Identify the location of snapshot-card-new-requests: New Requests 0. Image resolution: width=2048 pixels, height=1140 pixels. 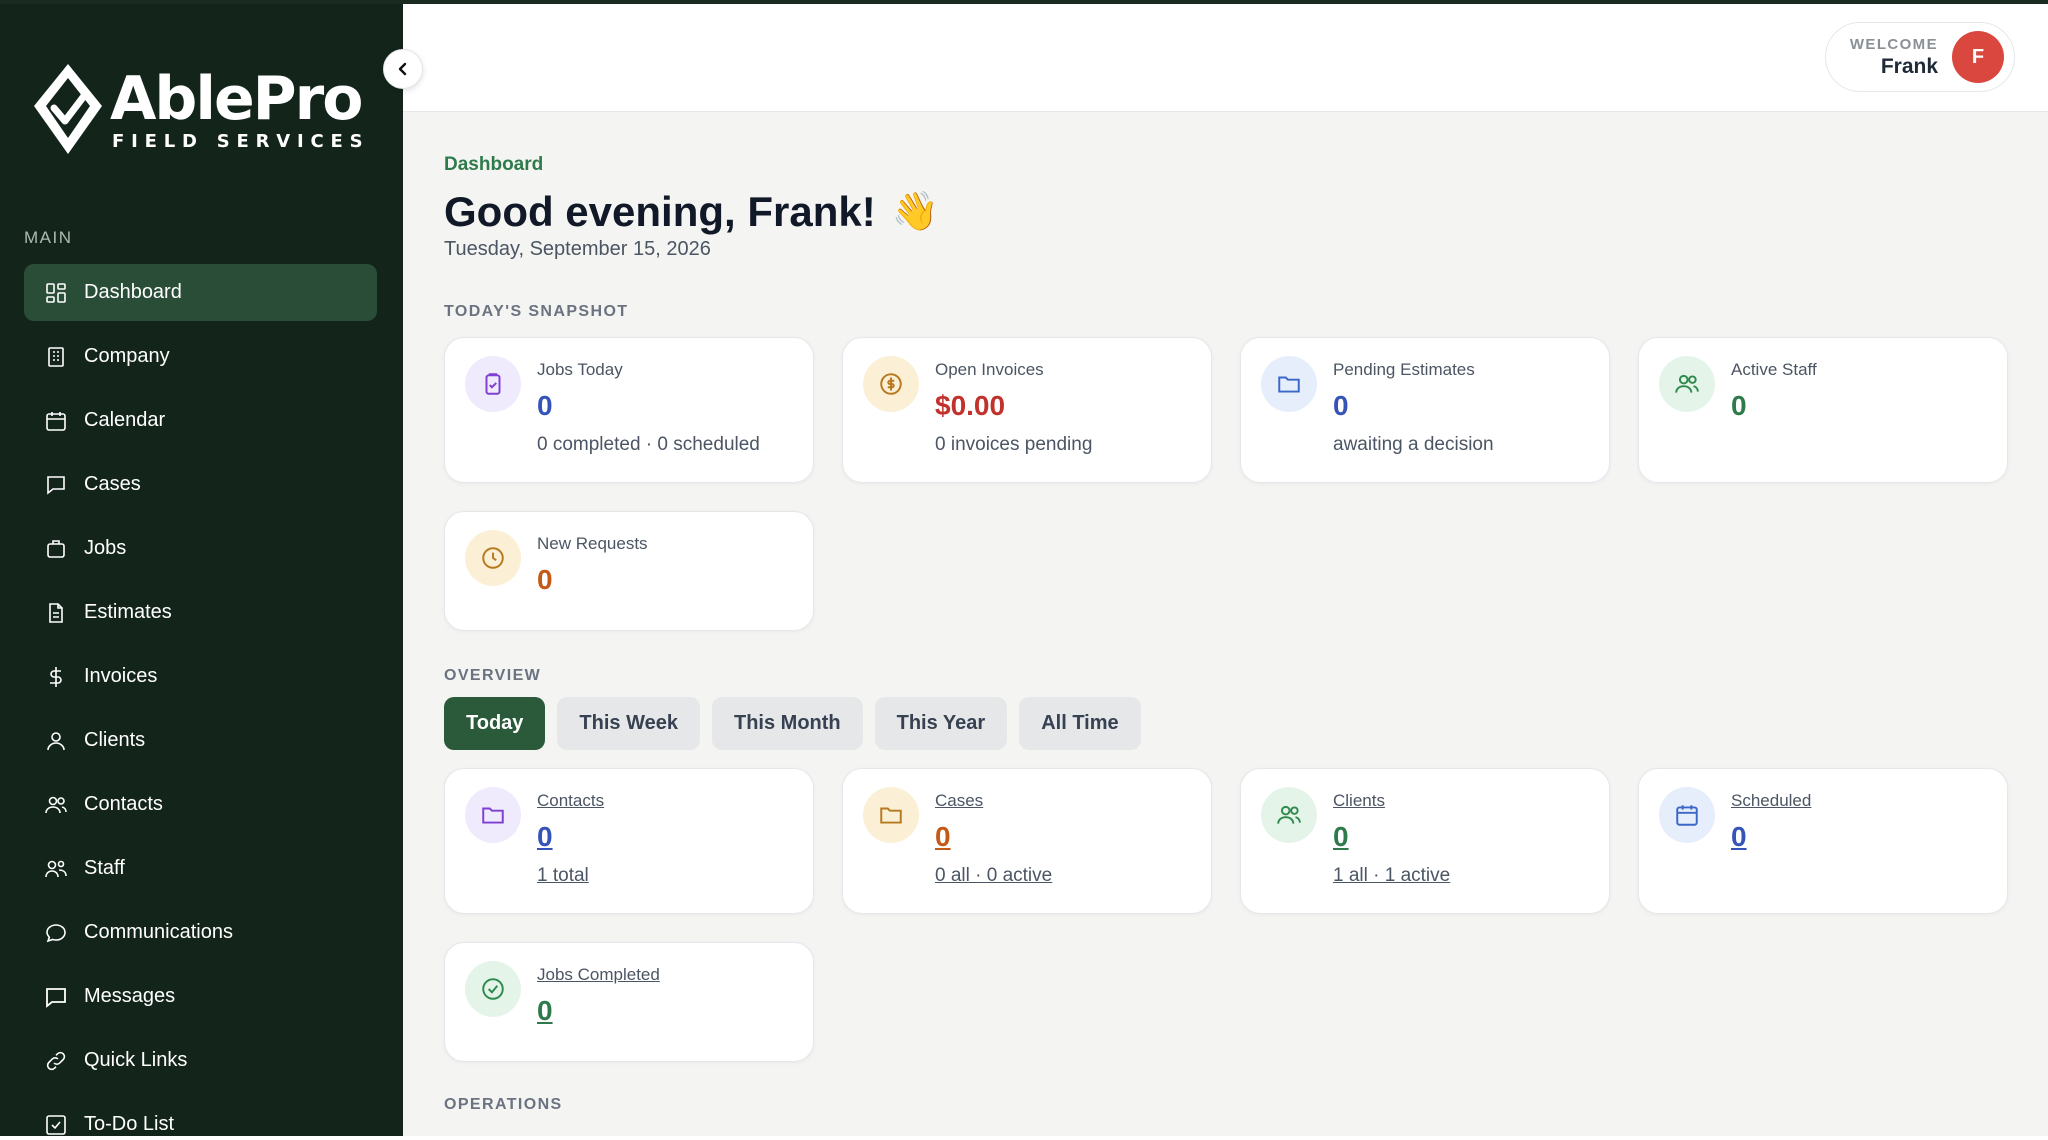
(629, 571).